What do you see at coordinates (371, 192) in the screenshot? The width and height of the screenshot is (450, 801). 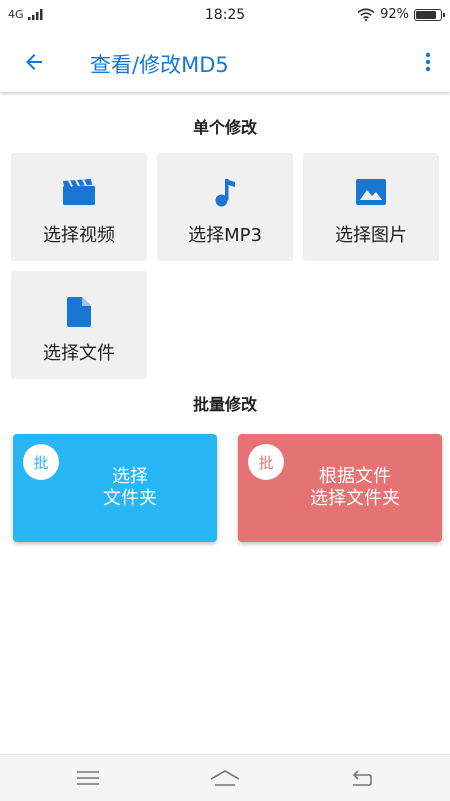 I see `image-icon` at bounding box center [371, 192].